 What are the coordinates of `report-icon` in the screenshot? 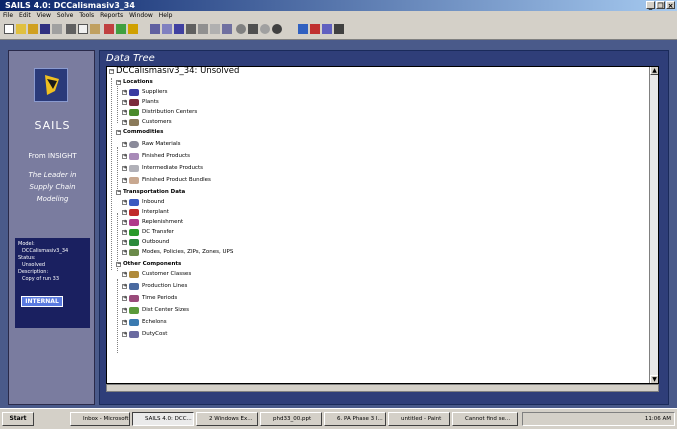 It's located at (327, 29).